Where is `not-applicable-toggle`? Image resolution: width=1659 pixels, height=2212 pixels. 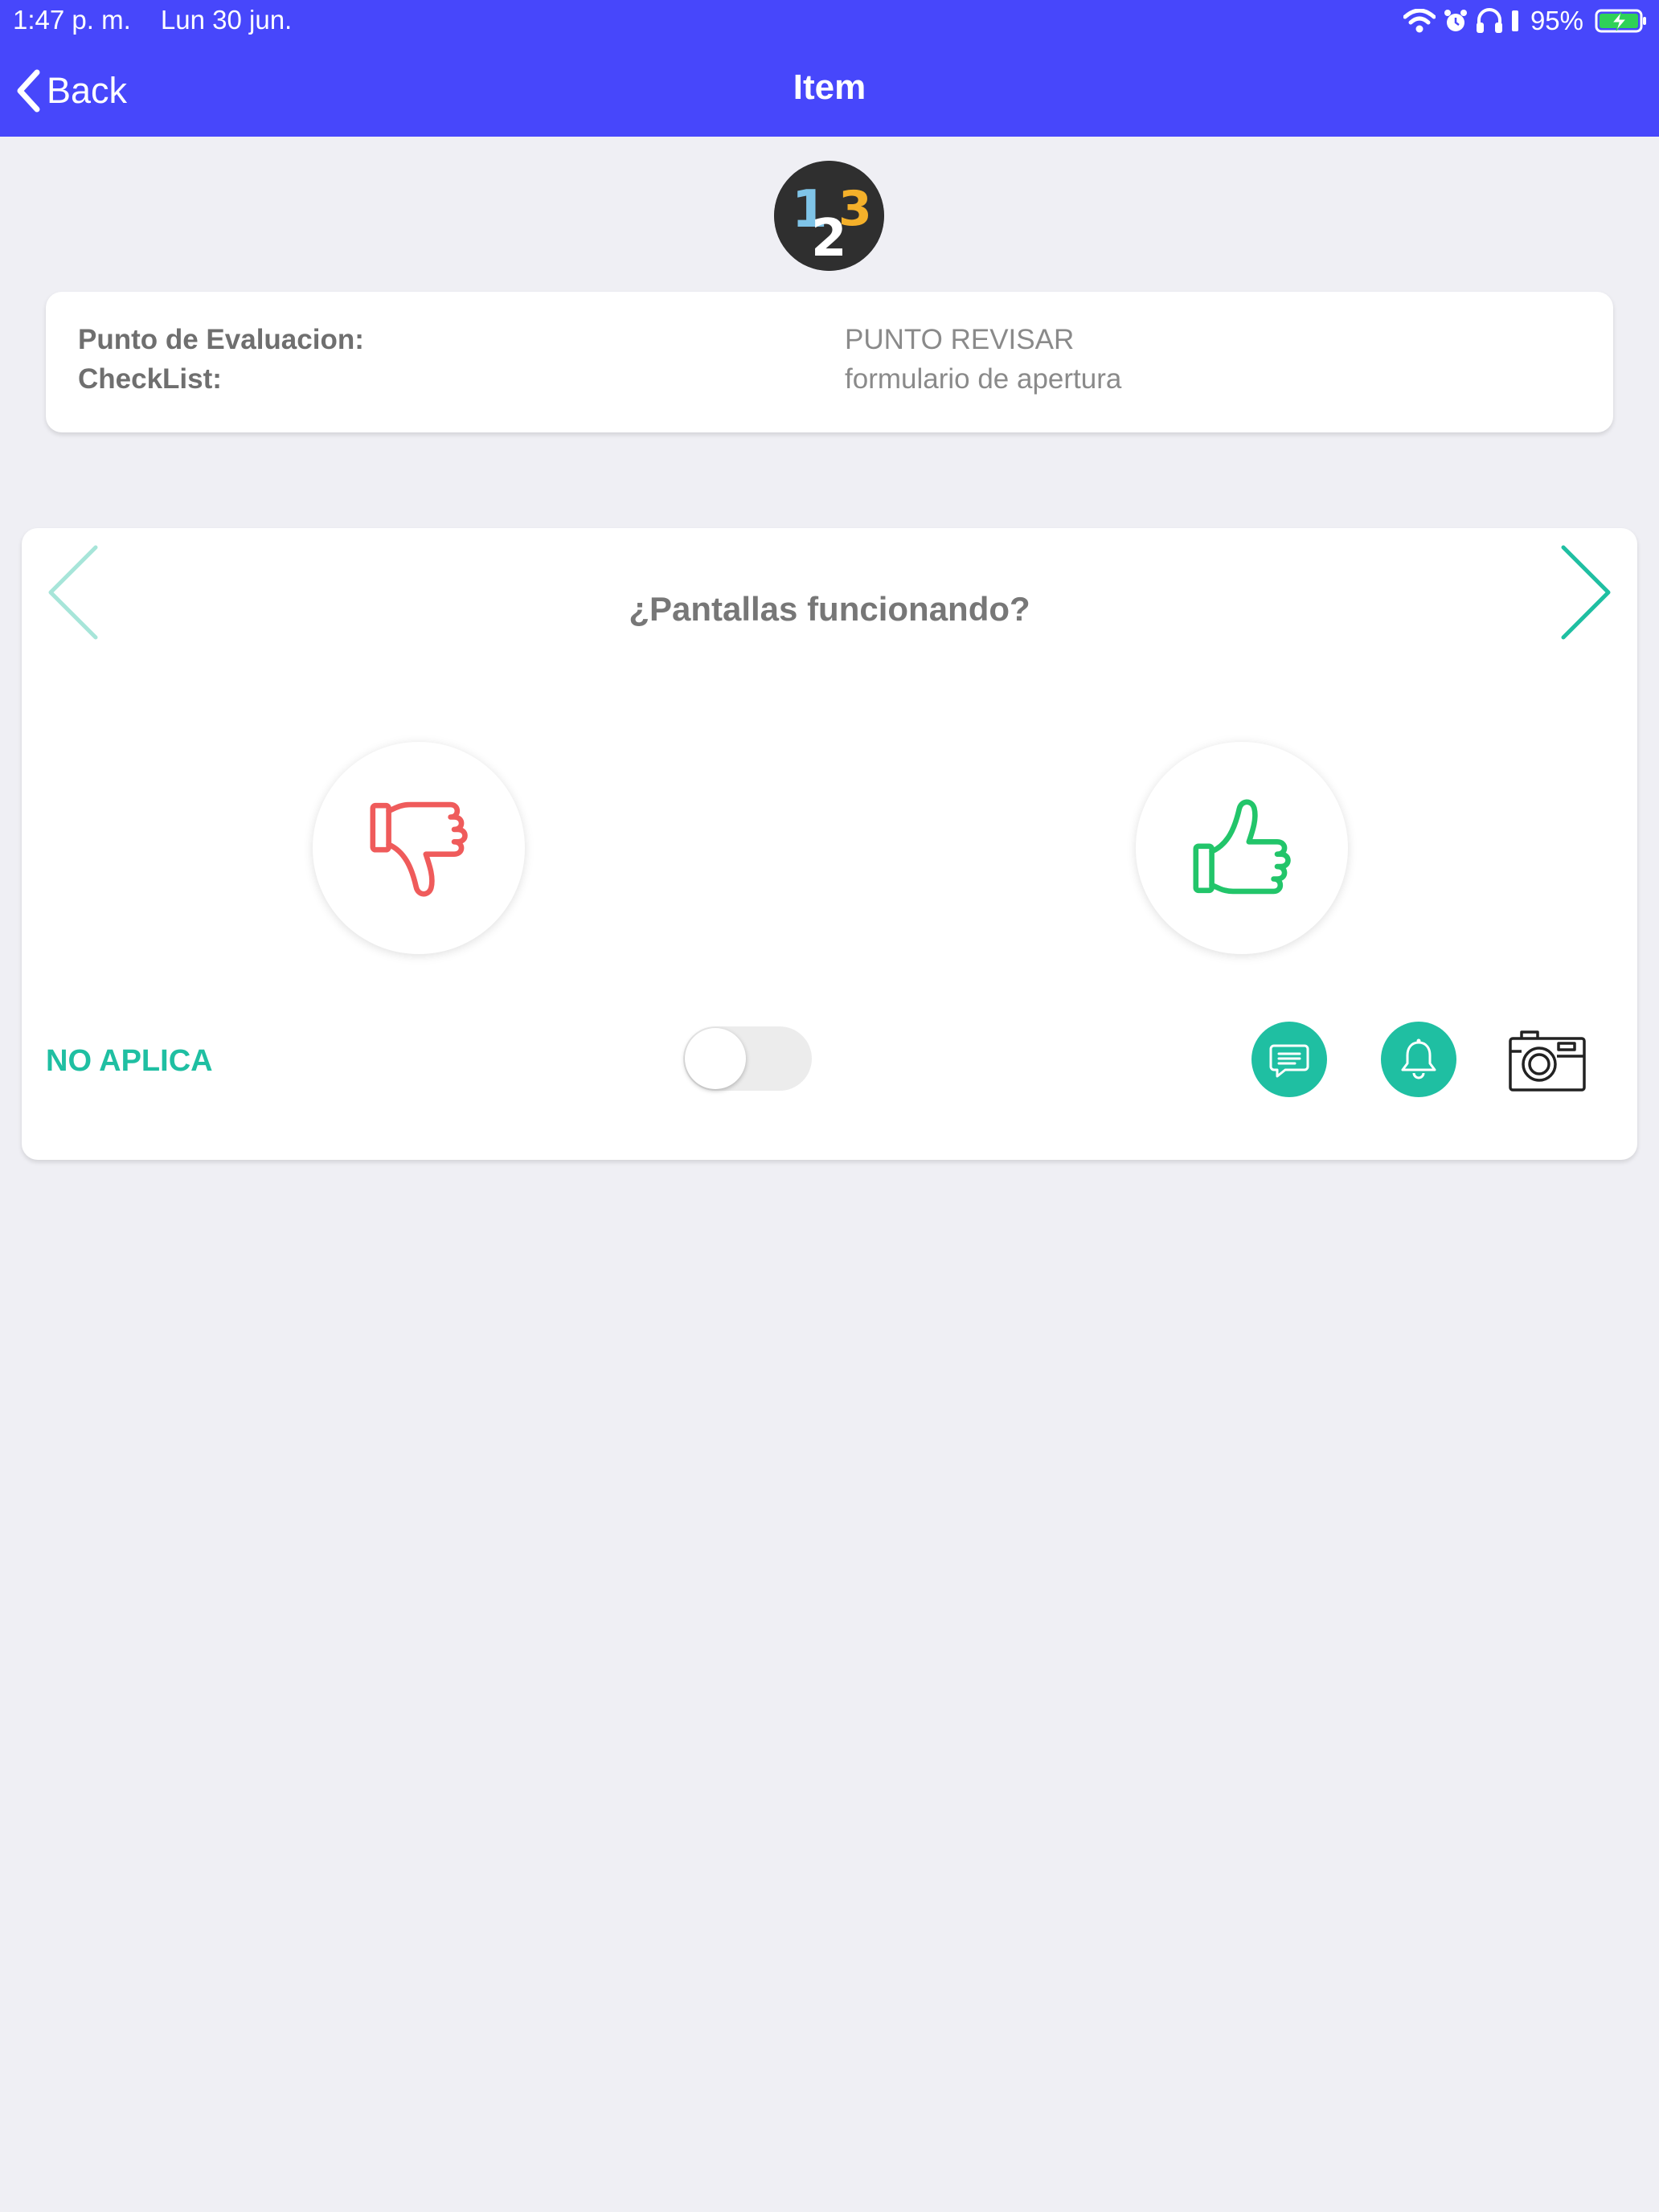 not-applicable-toggle is located at coordinates (747, 1058).